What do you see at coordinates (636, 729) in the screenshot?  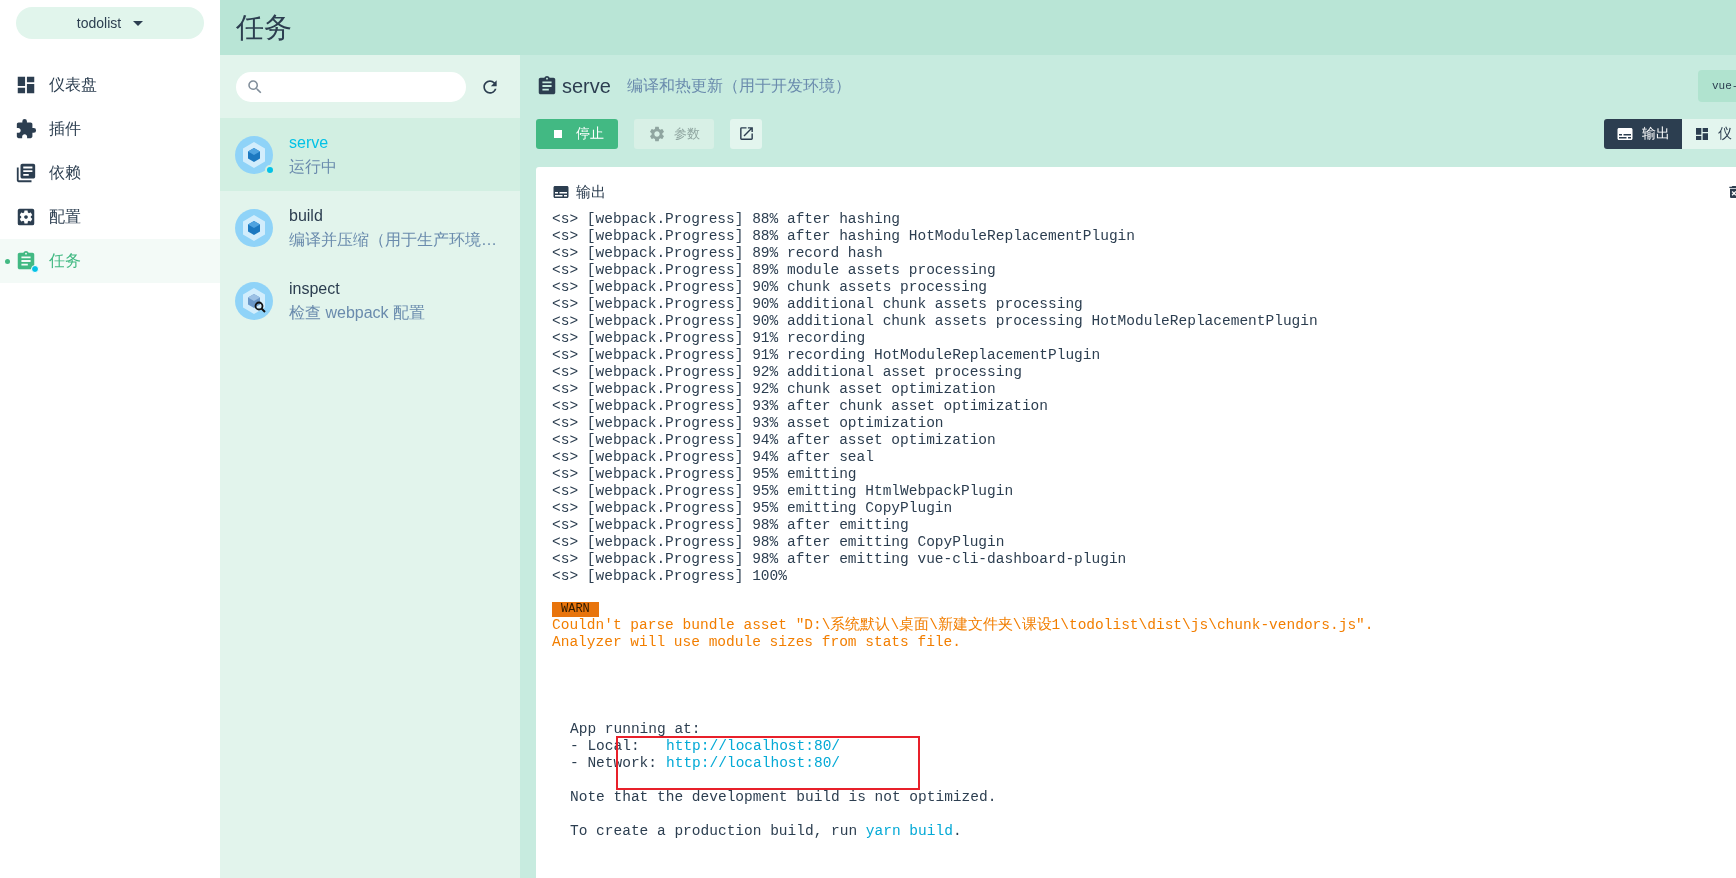 I see `log-line: App running at:` at bounding box center [636, 729].